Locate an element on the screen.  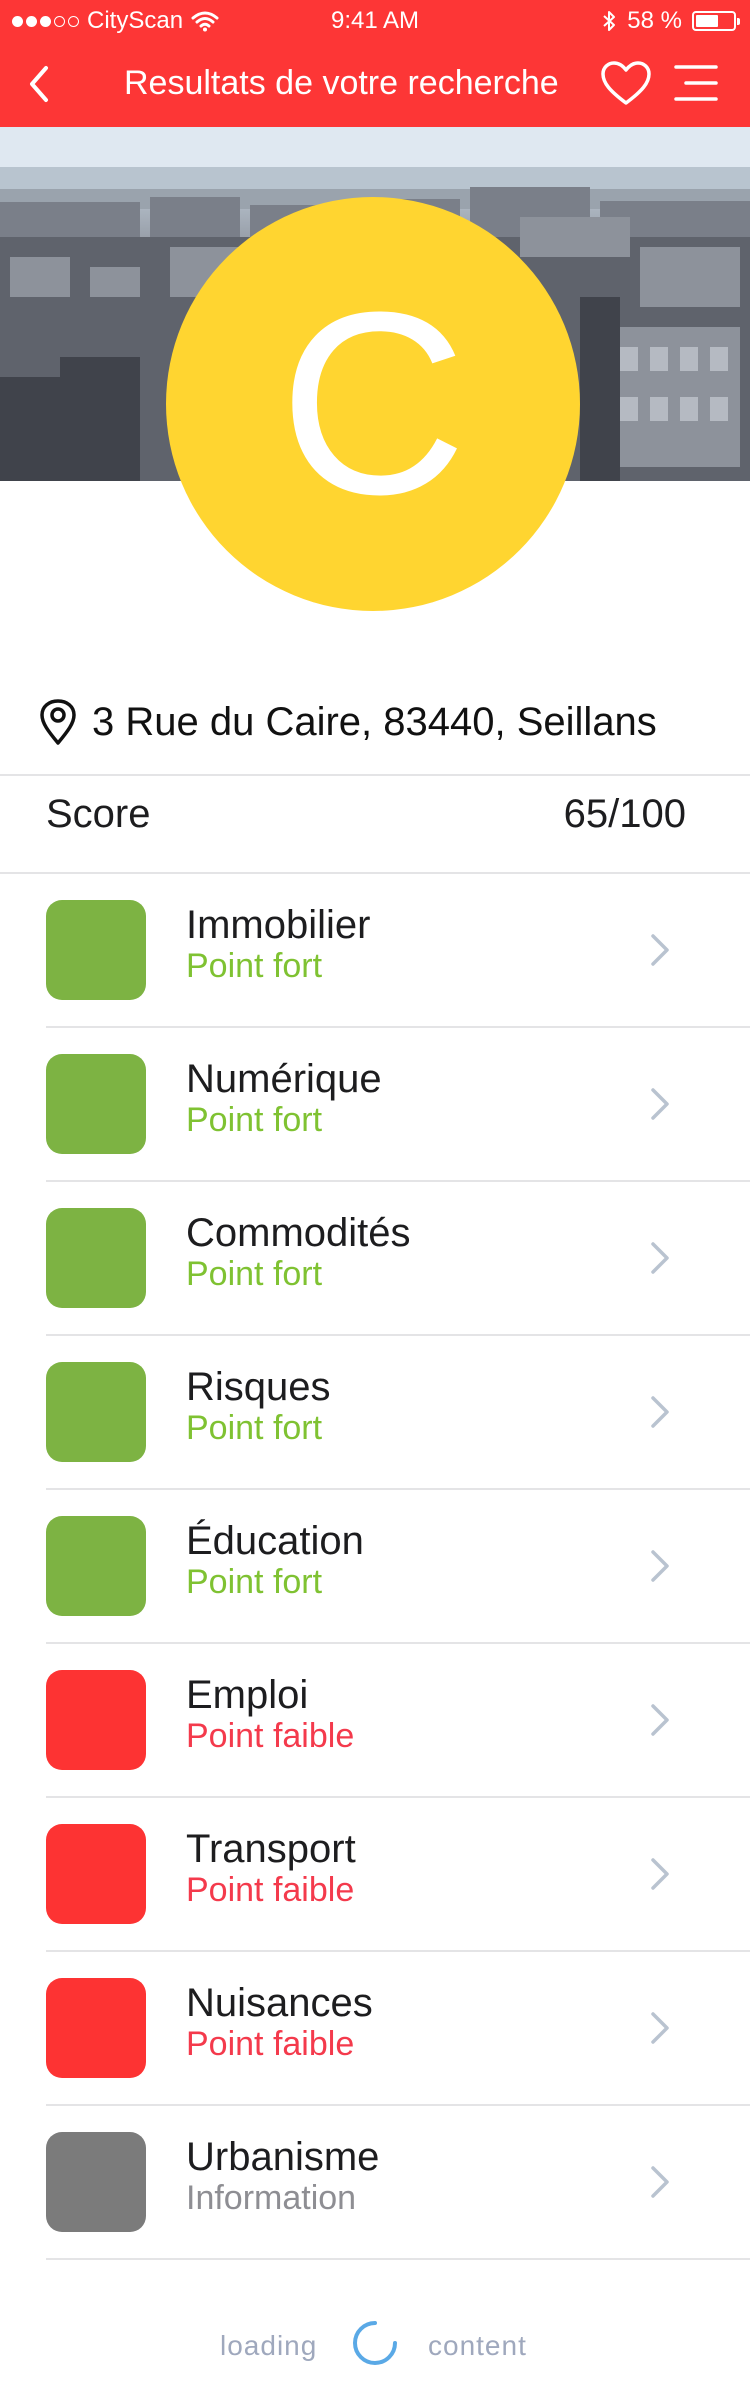
category-name: Emploi is located at coordinates (247, 1695).